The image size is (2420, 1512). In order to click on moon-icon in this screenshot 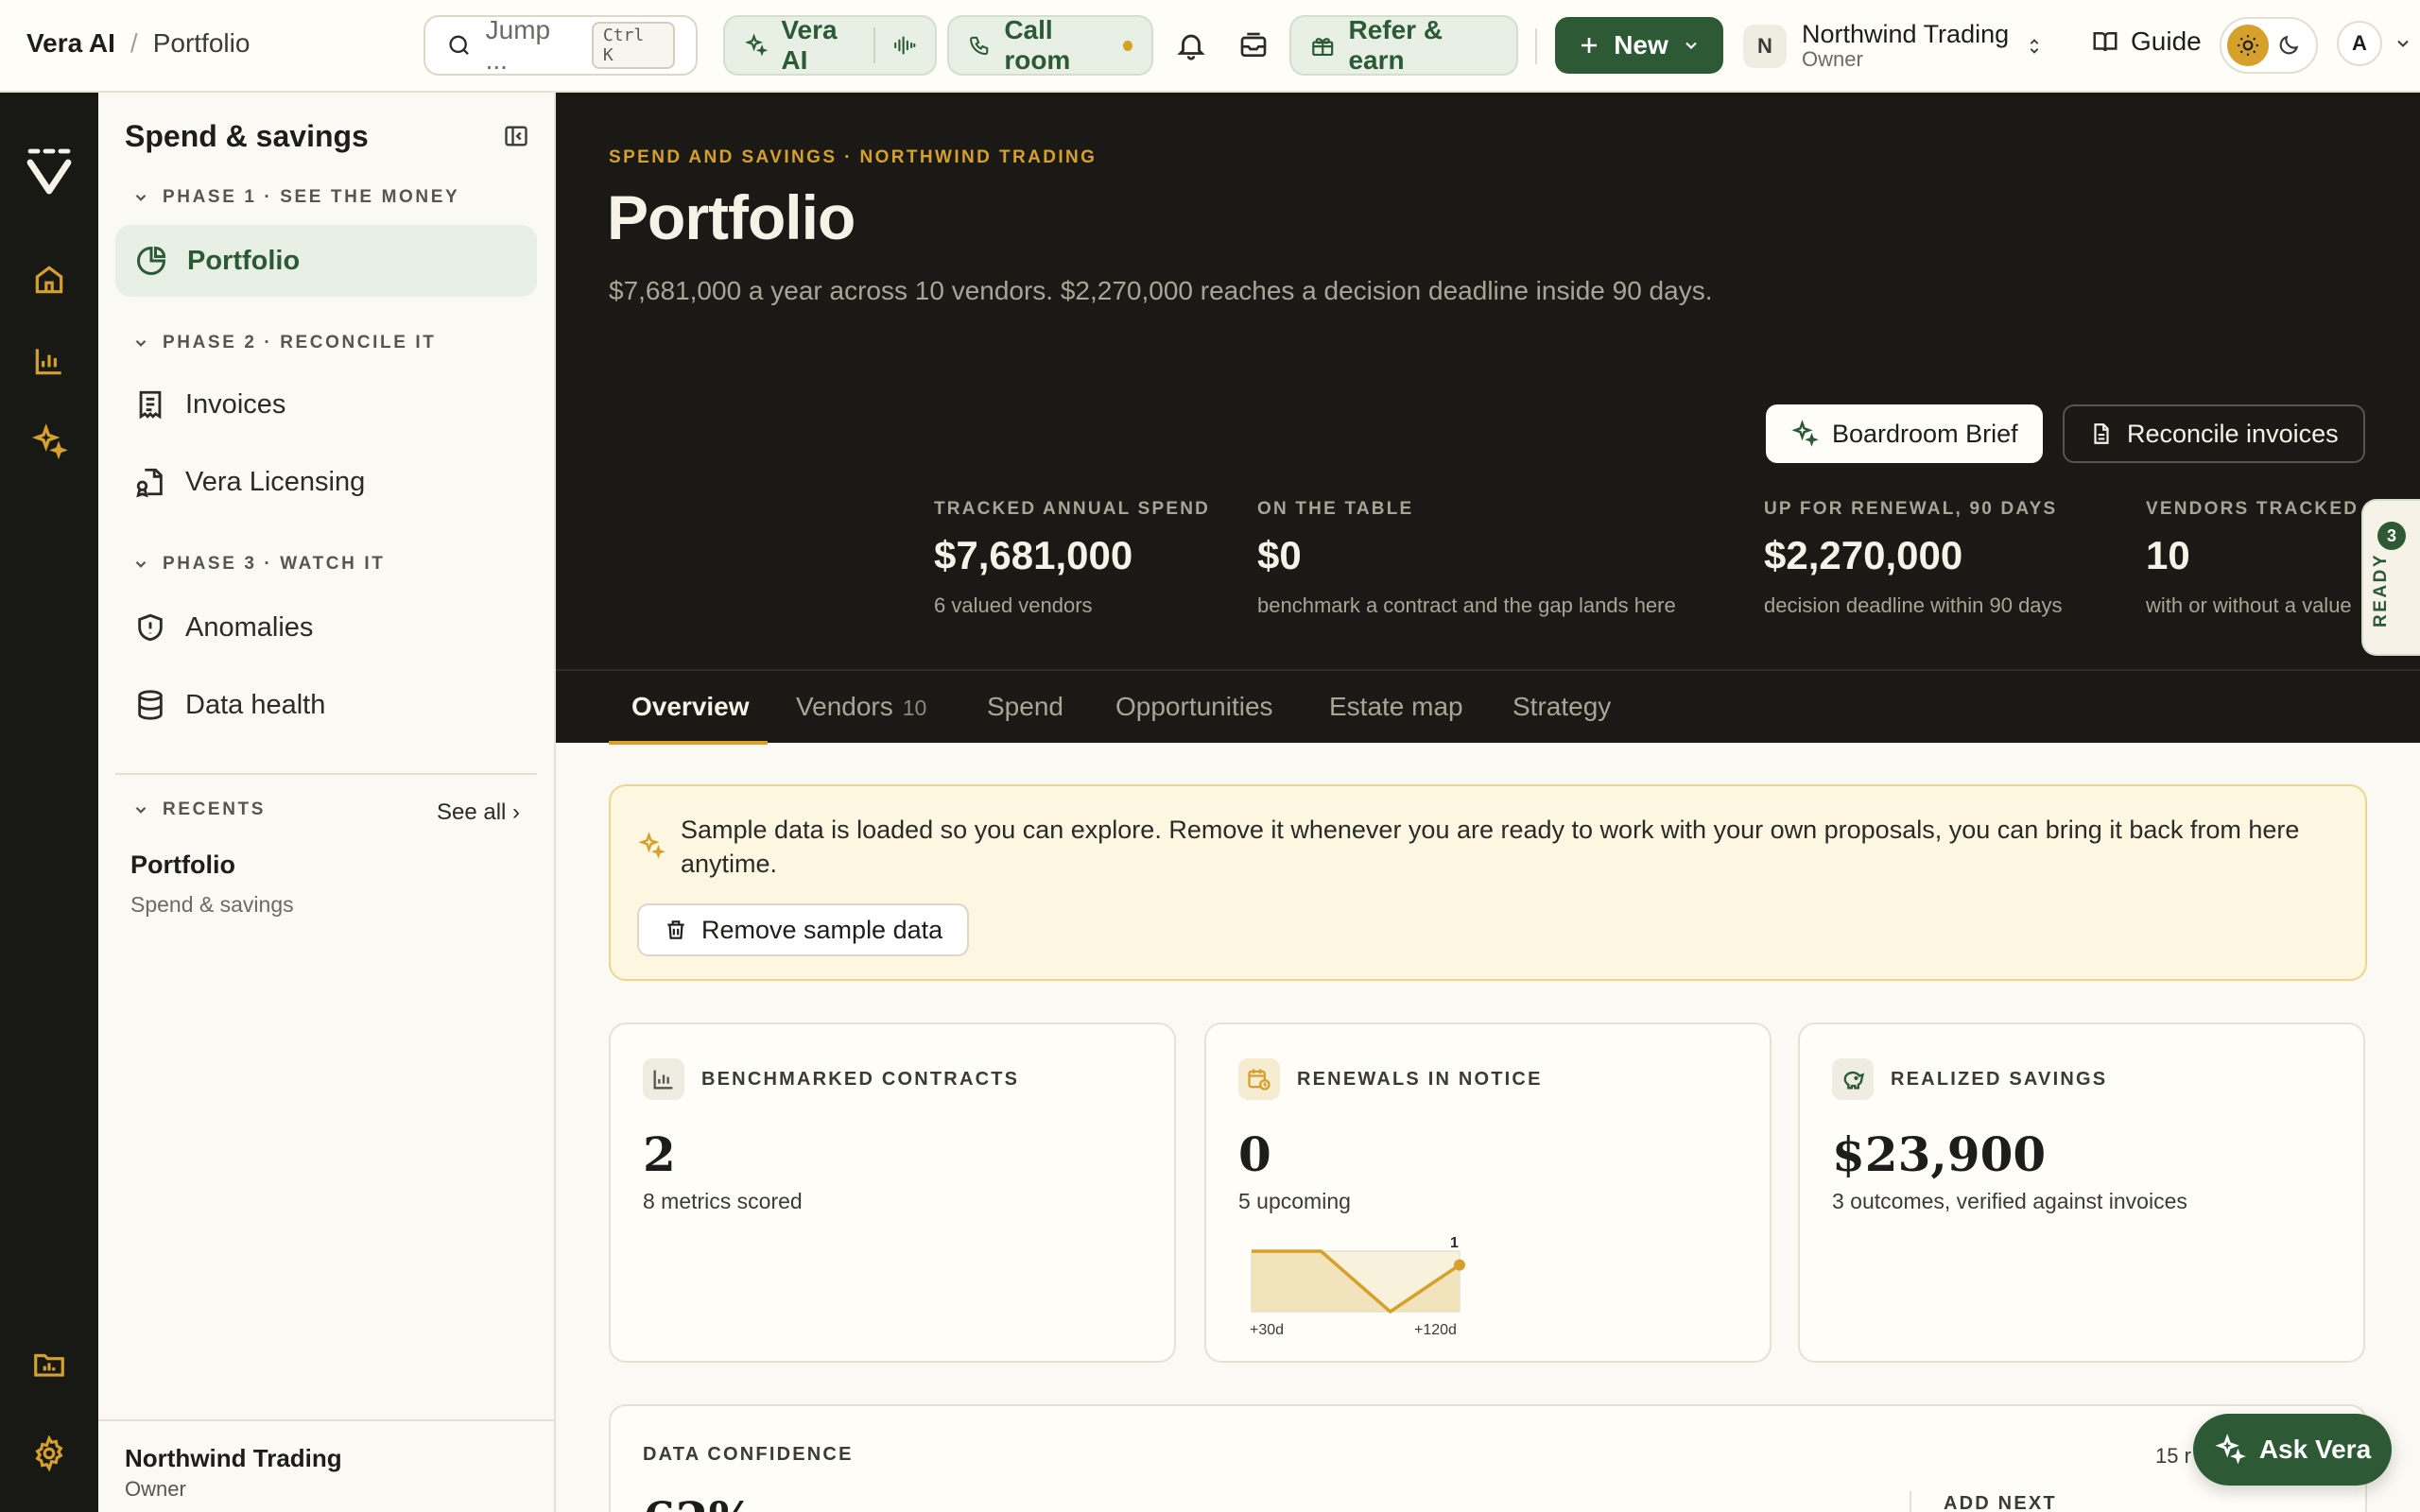, I will do `click(2288, 45)`.